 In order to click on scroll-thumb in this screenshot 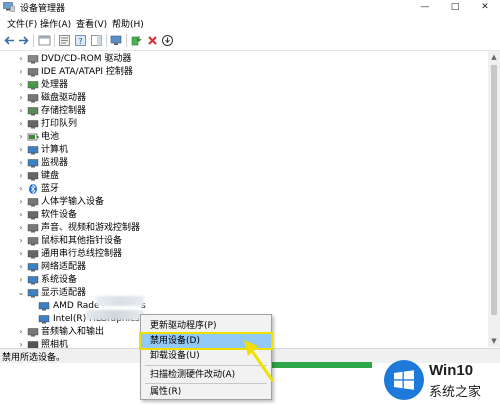, I will do `click(494, 190)`.